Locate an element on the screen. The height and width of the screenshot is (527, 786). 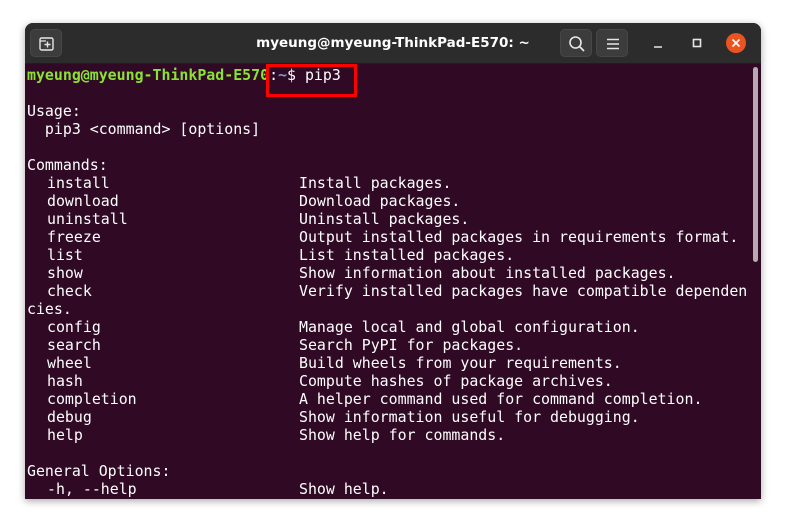
command-name: debug is located at coordinates (69, 417).